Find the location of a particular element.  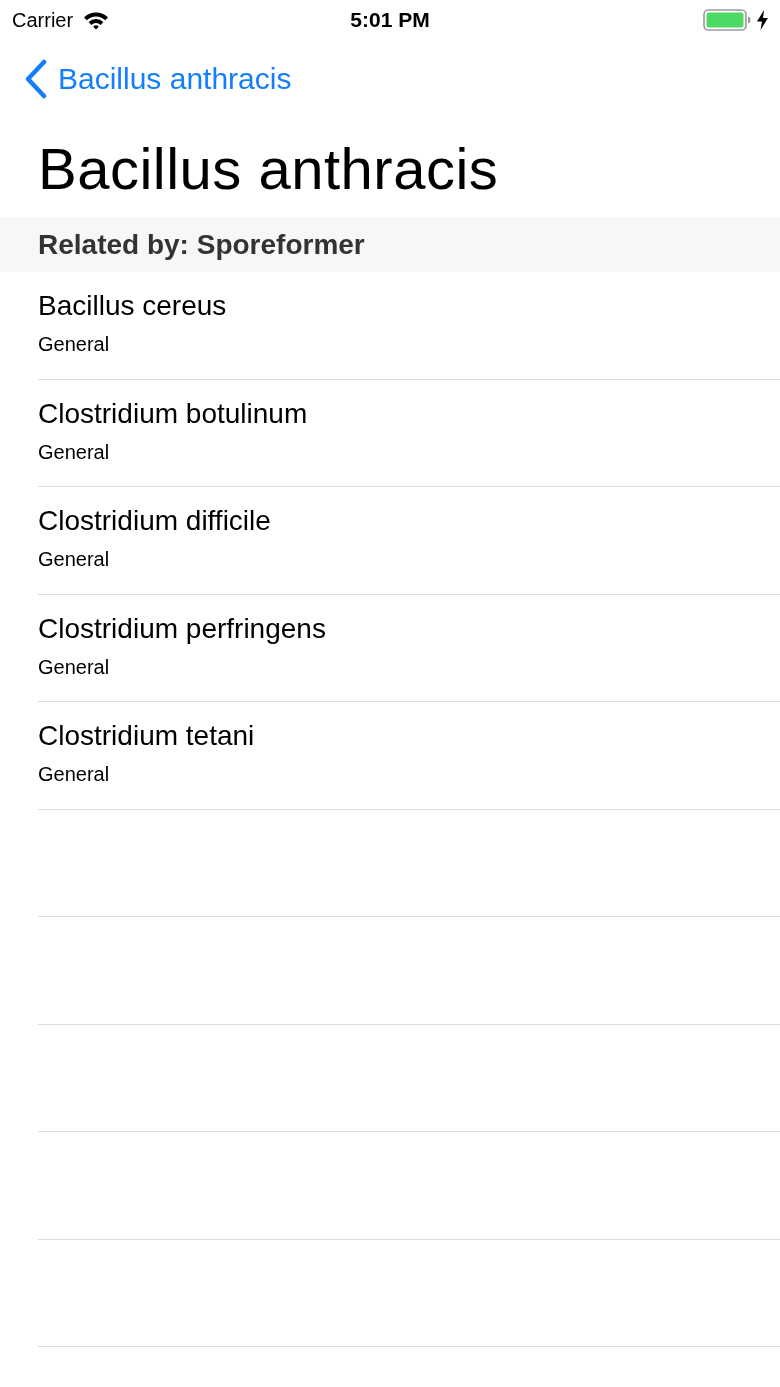

list-row: Clostridium botulinum General is located at coordinates (390, 433).